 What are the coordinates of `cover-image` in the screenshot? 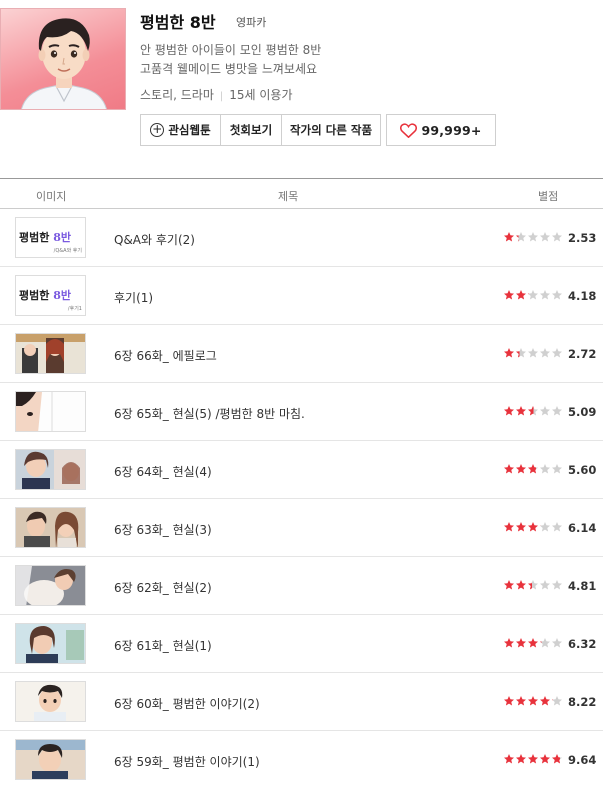 It's located at (63, 59).